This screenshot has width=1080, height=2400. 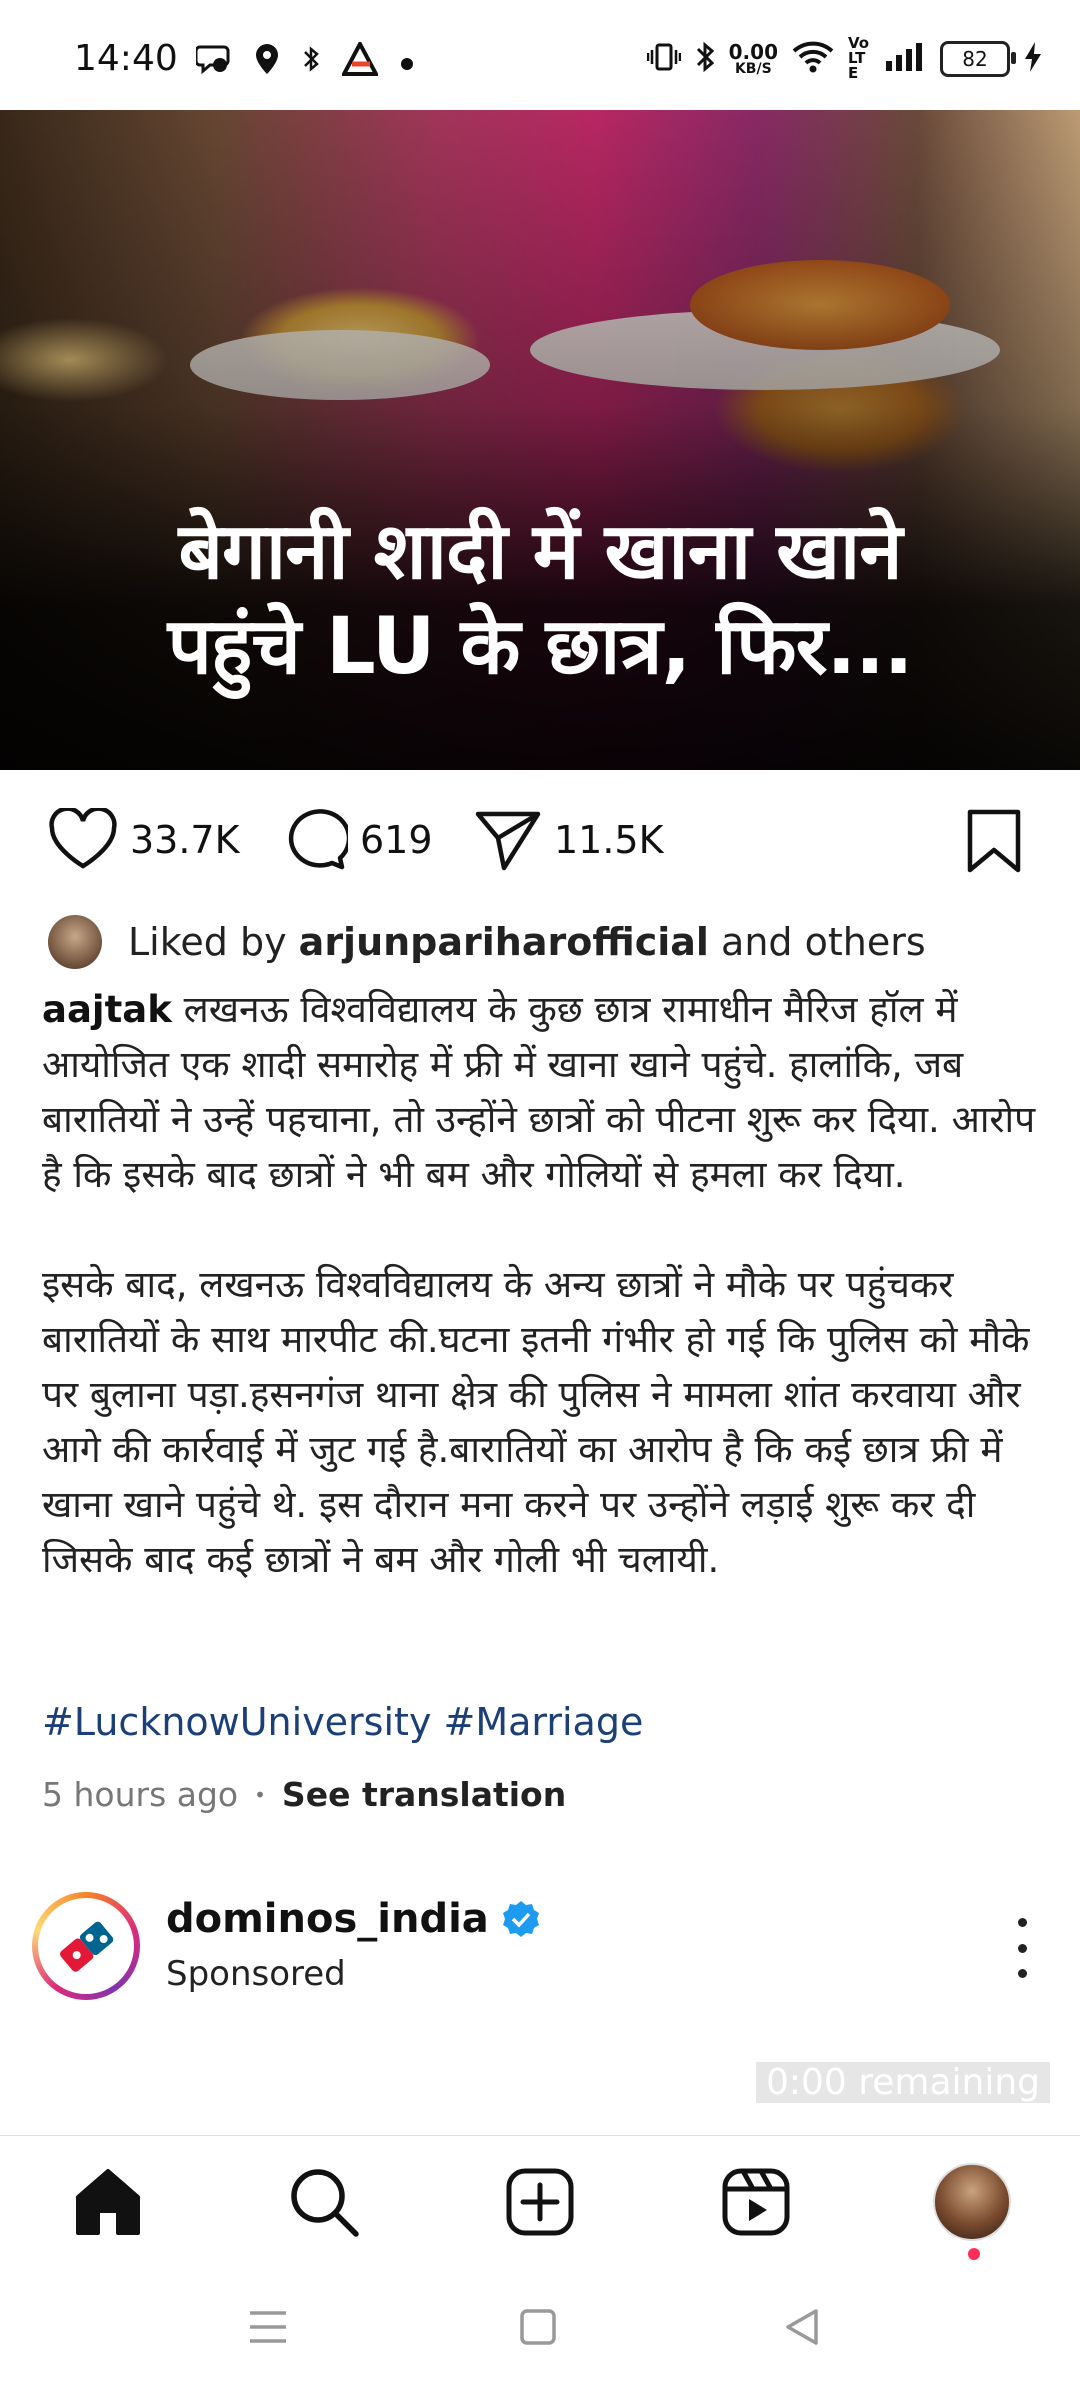 I want to click on nav-profile, so click(x=972, y=2202).